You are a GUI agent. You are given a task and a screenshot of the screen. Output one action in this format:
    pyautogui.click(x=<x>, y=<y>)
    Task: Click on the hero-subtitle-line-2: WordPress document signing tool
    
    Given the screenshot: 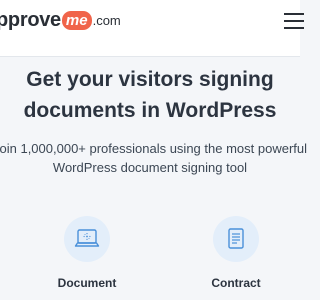 What is the action you would take?
    pyautogui.click(x=150, y=167)
    